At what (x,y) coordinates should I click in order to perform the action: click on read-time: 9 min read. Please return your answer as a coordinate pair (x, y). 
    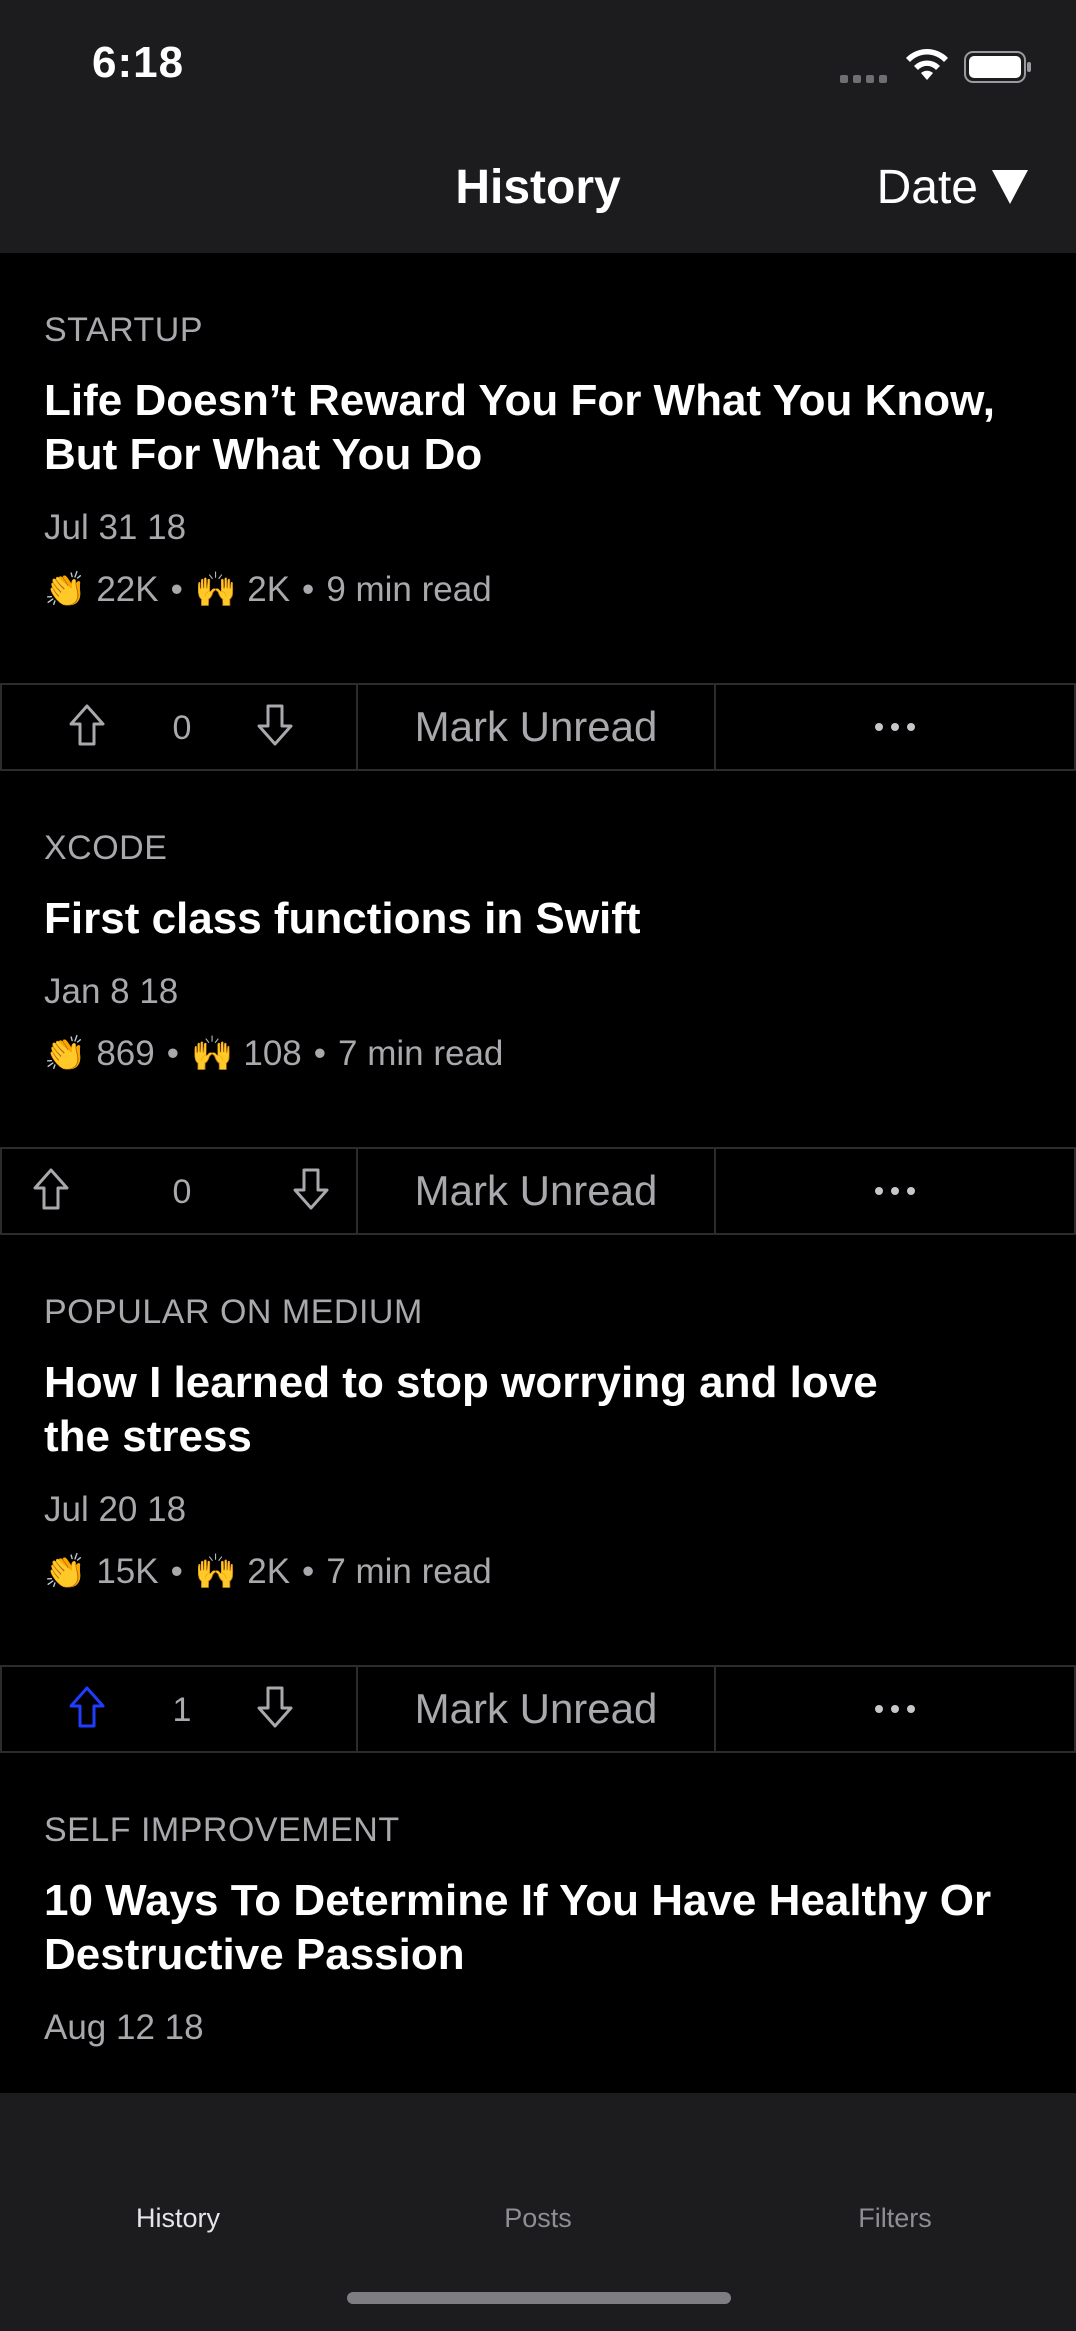
    Looking at the image, I should click on (409, 589).